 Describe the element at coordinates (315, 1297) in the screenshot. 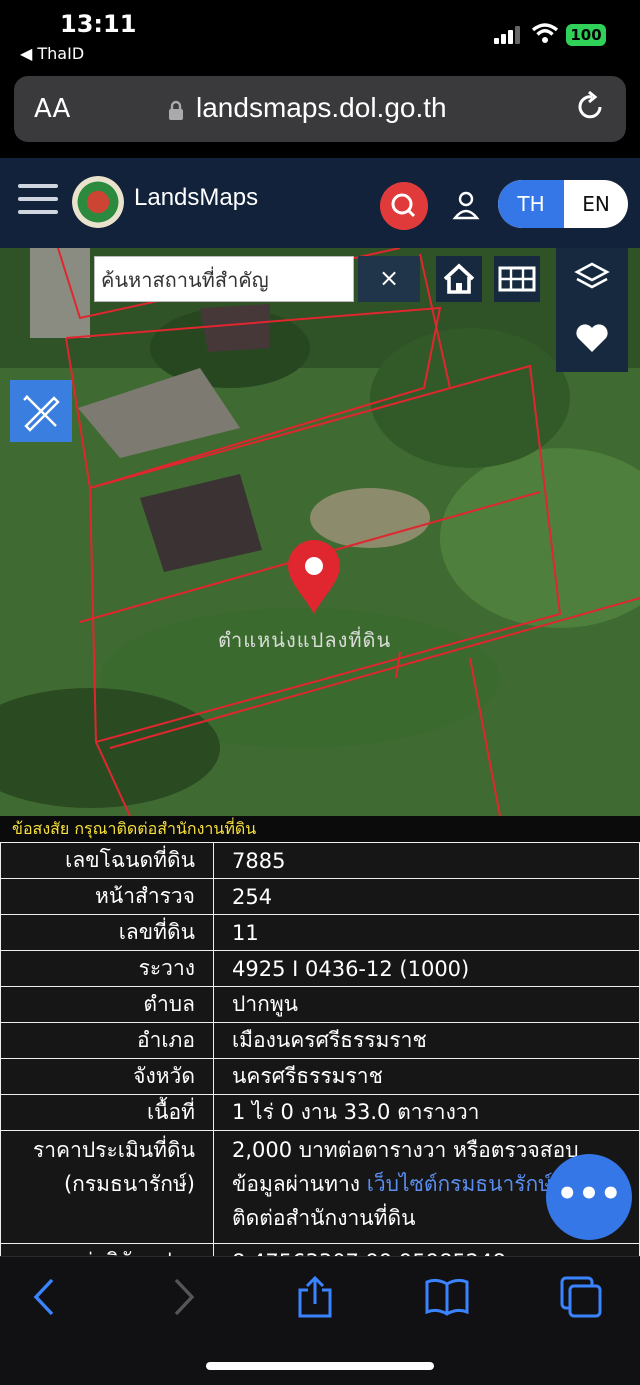

I see `share-icon` at that location.